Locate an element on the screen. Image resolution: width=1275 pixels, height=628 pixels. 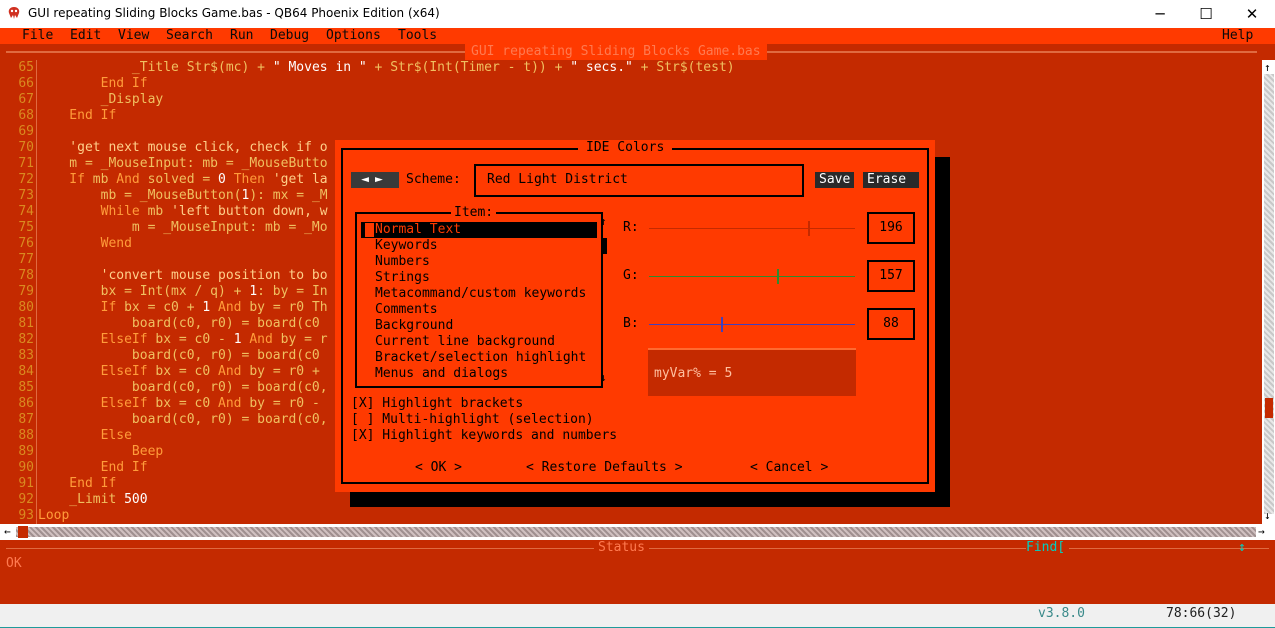
b-value: 88 is located at coordinates (891, 323).